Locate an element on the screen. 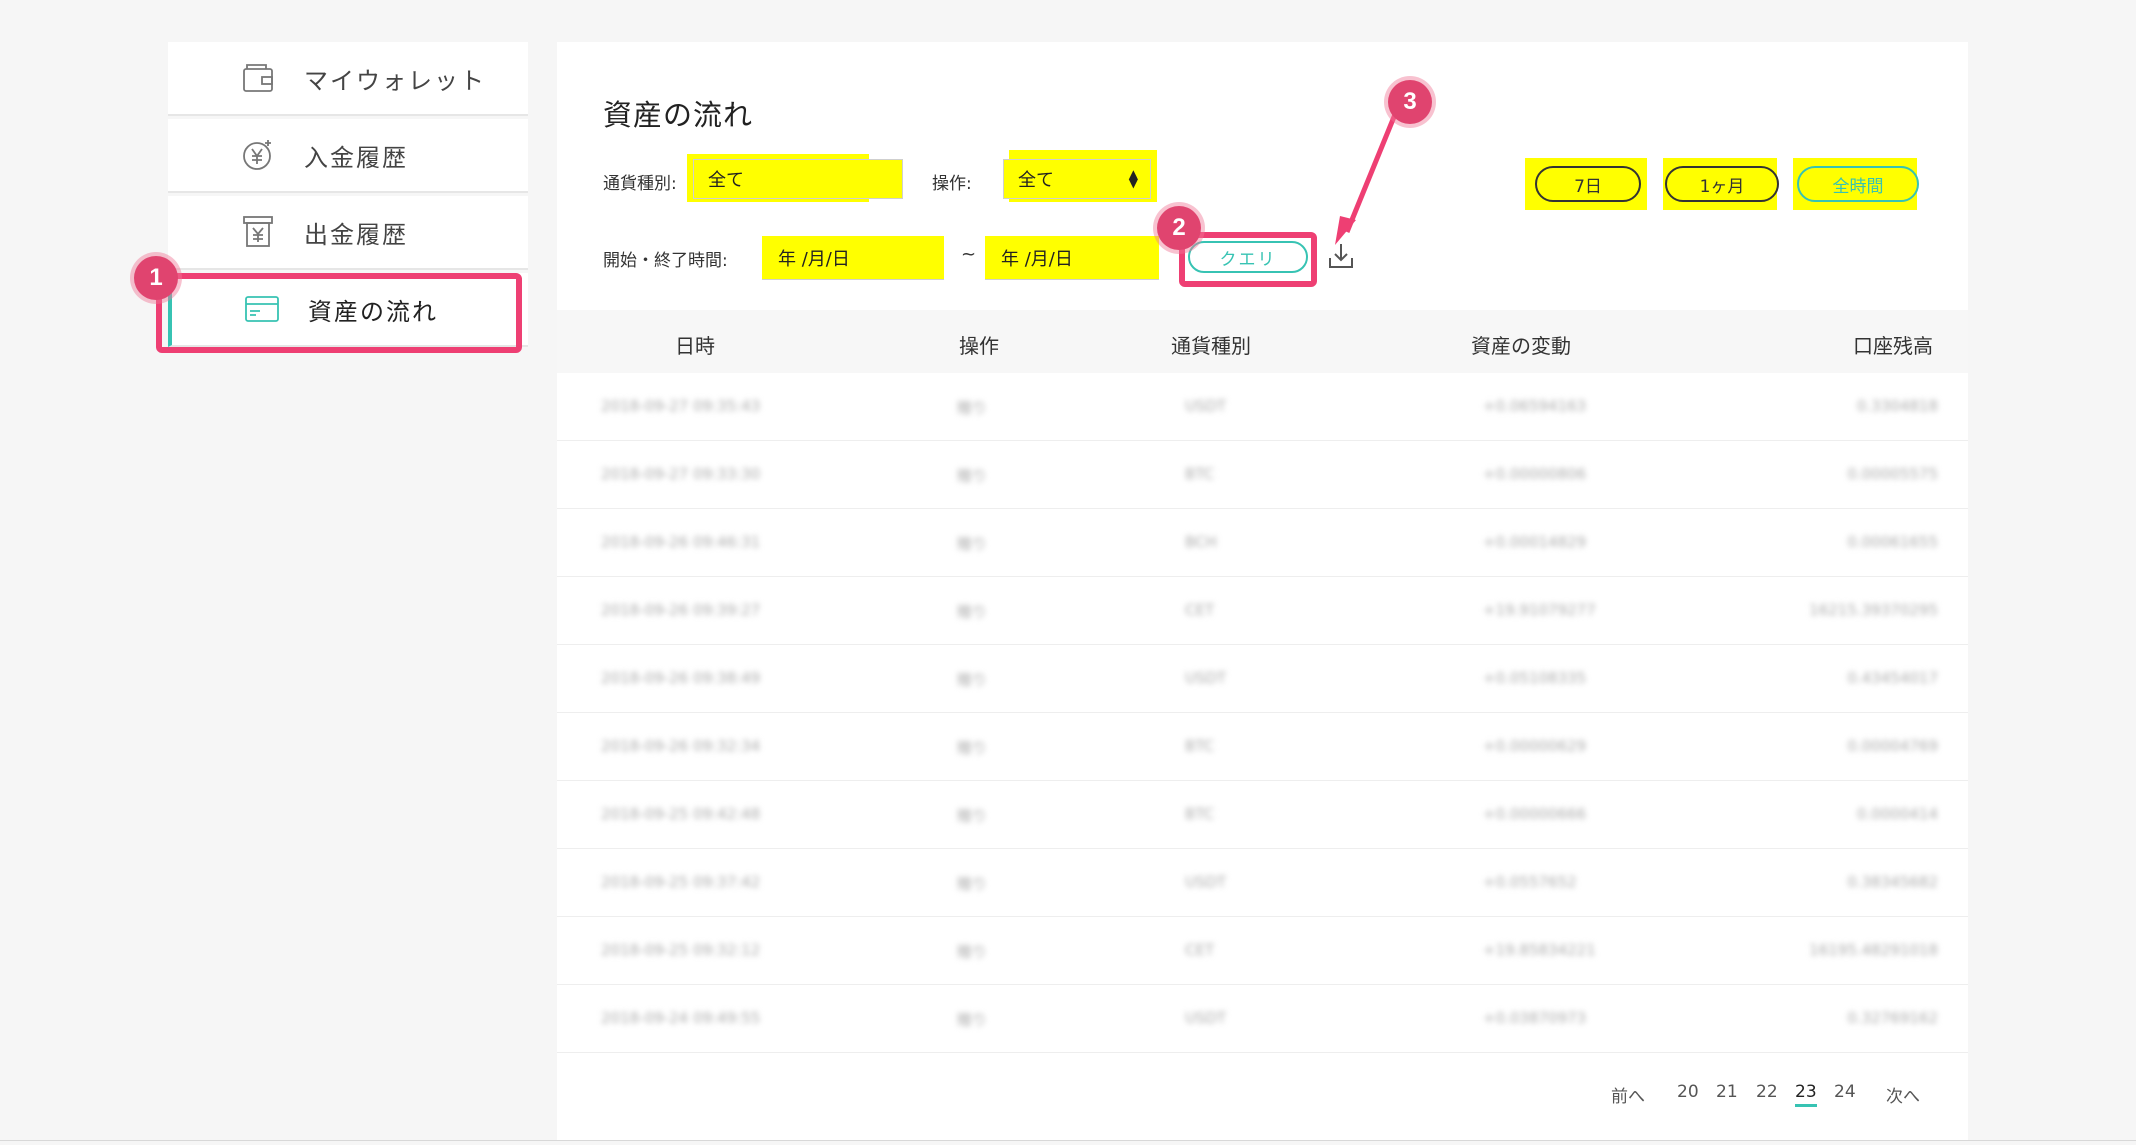 This screenshot has height=1145, width=2136. table-cell: 16215.39370295 is located at coordinates (1873, 610).